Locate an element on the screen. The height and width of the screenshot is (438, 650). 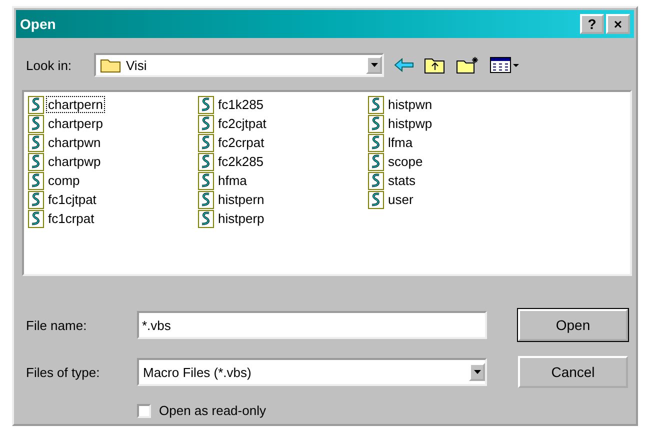
file-name-label: File name: is located at coordinates (57, 325).